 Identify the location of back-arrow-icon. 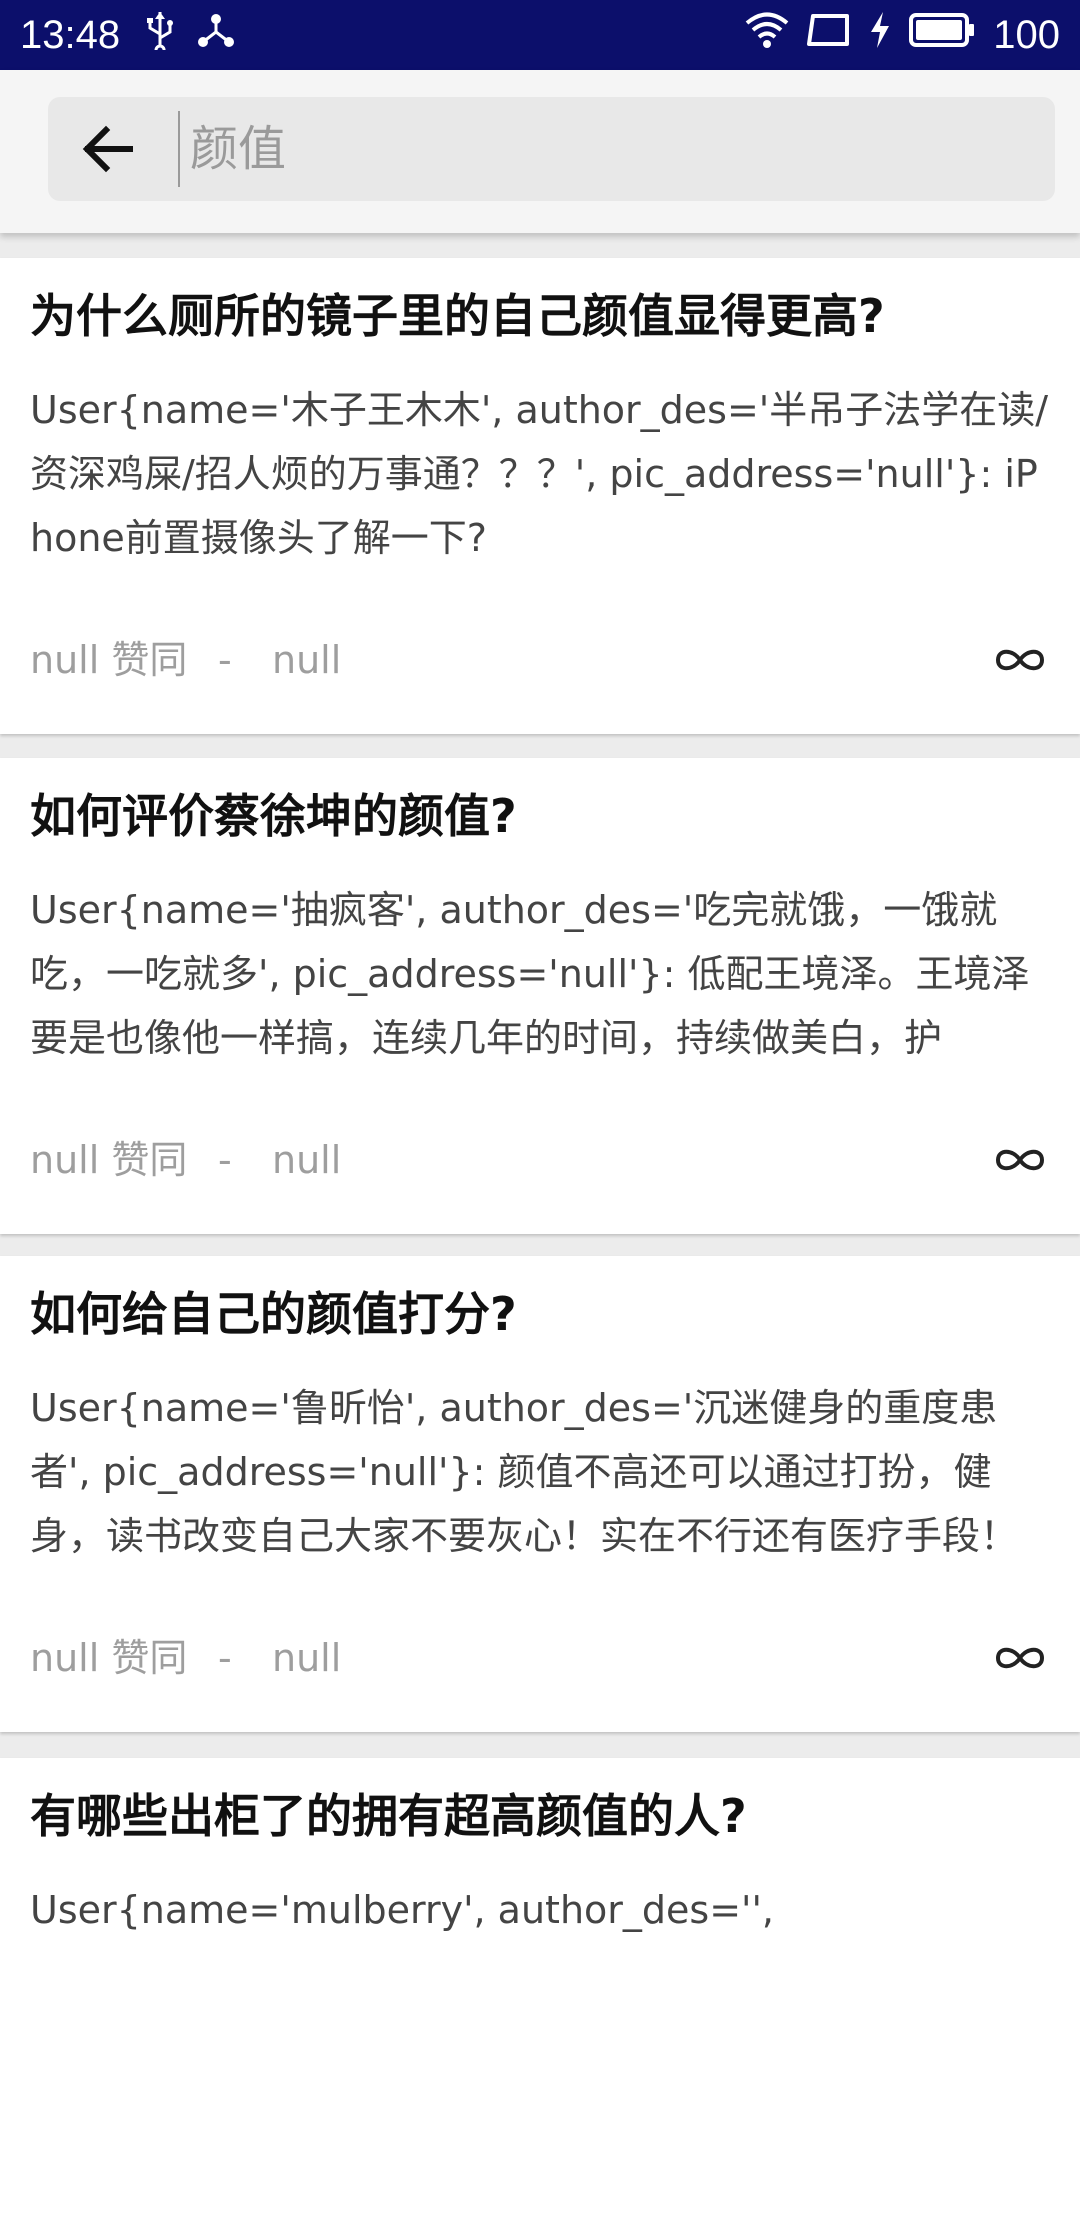
(107, 149).